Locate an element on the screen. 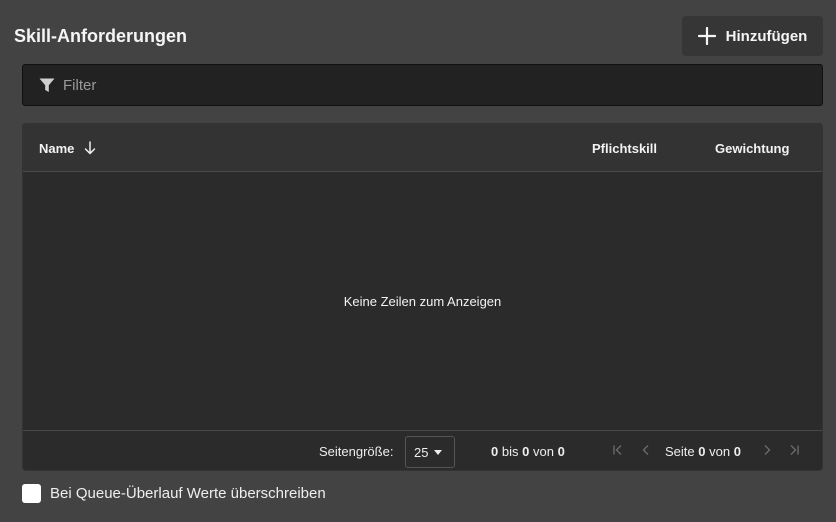 Image resolution: width=836 pixels, height=522 pixels. plus-icon is located at coordinates (706, 36).